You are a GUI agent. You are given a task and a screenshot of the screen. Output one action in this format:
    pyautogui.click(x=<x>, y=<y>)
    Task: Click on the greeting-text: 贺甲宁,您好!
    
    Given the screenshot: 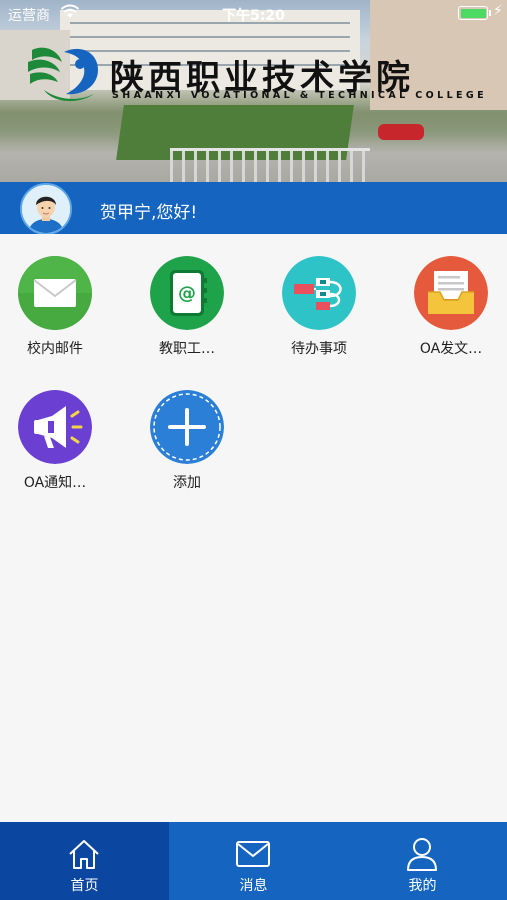 What is the action you would take?
    pyautogui.click(x=149, y=213)
    